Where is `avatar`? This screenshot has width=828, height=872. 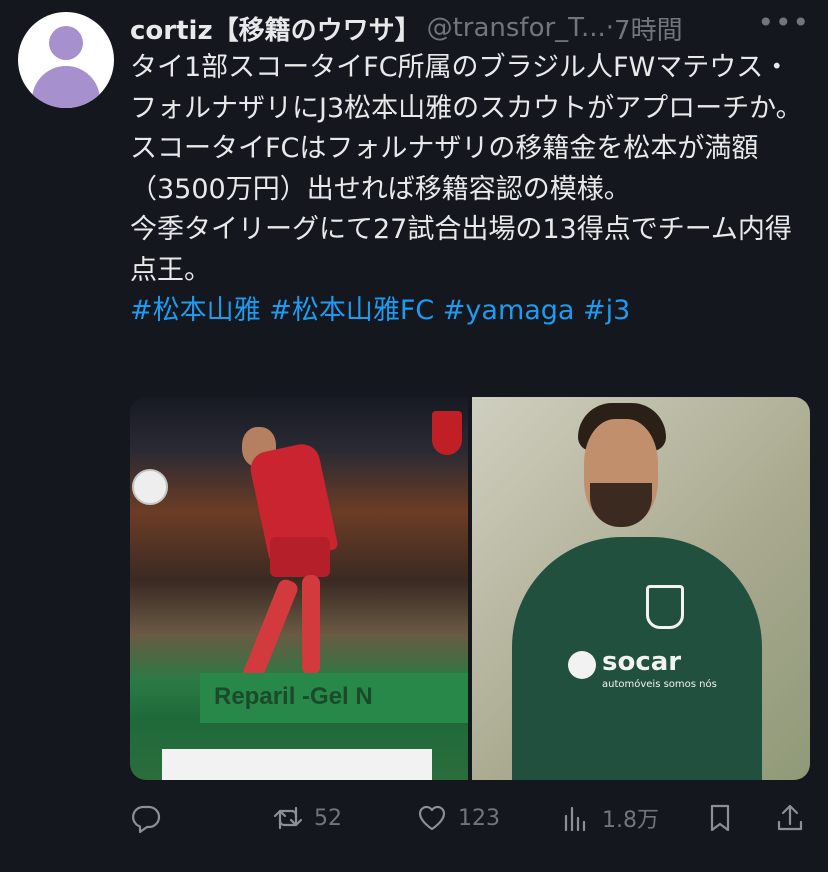 avatar is located at coordinates (66, 60).